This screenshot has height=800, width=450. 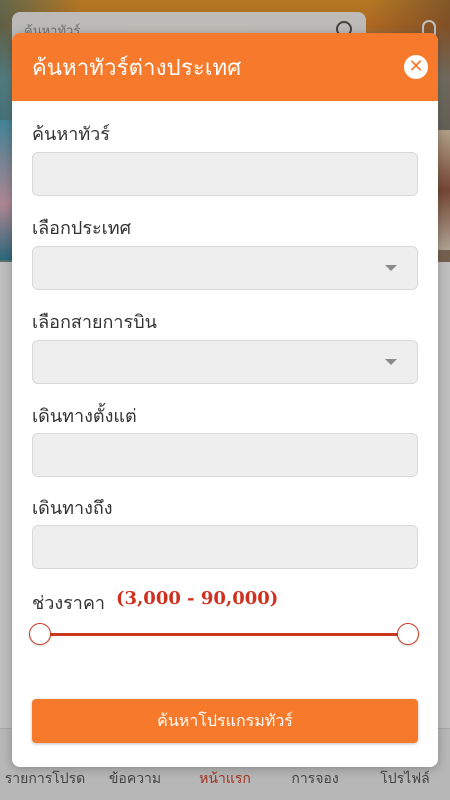 What do you see at coordinates (416, 67) in the screenshot?
I see `close-icon: ✕` at bounding box center [416, 67].